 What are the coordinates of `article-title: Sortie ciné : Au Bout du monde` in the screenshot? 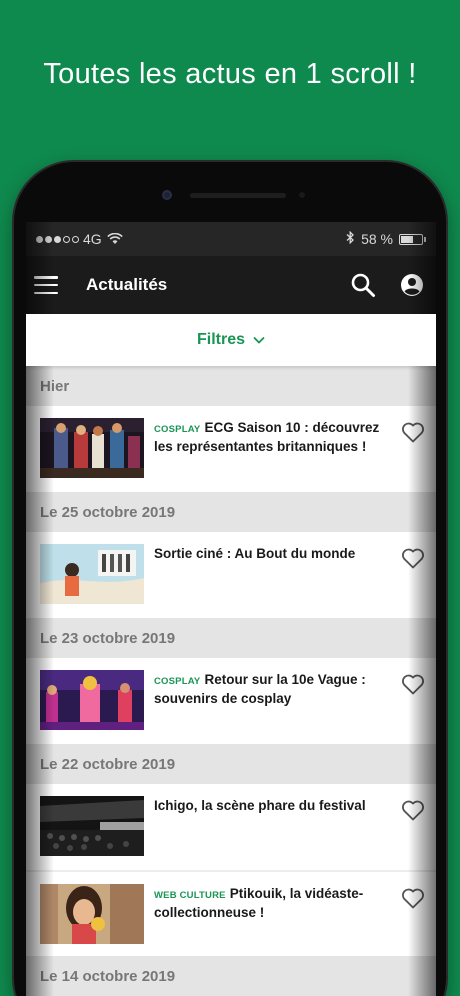 It's located at (255, 553).